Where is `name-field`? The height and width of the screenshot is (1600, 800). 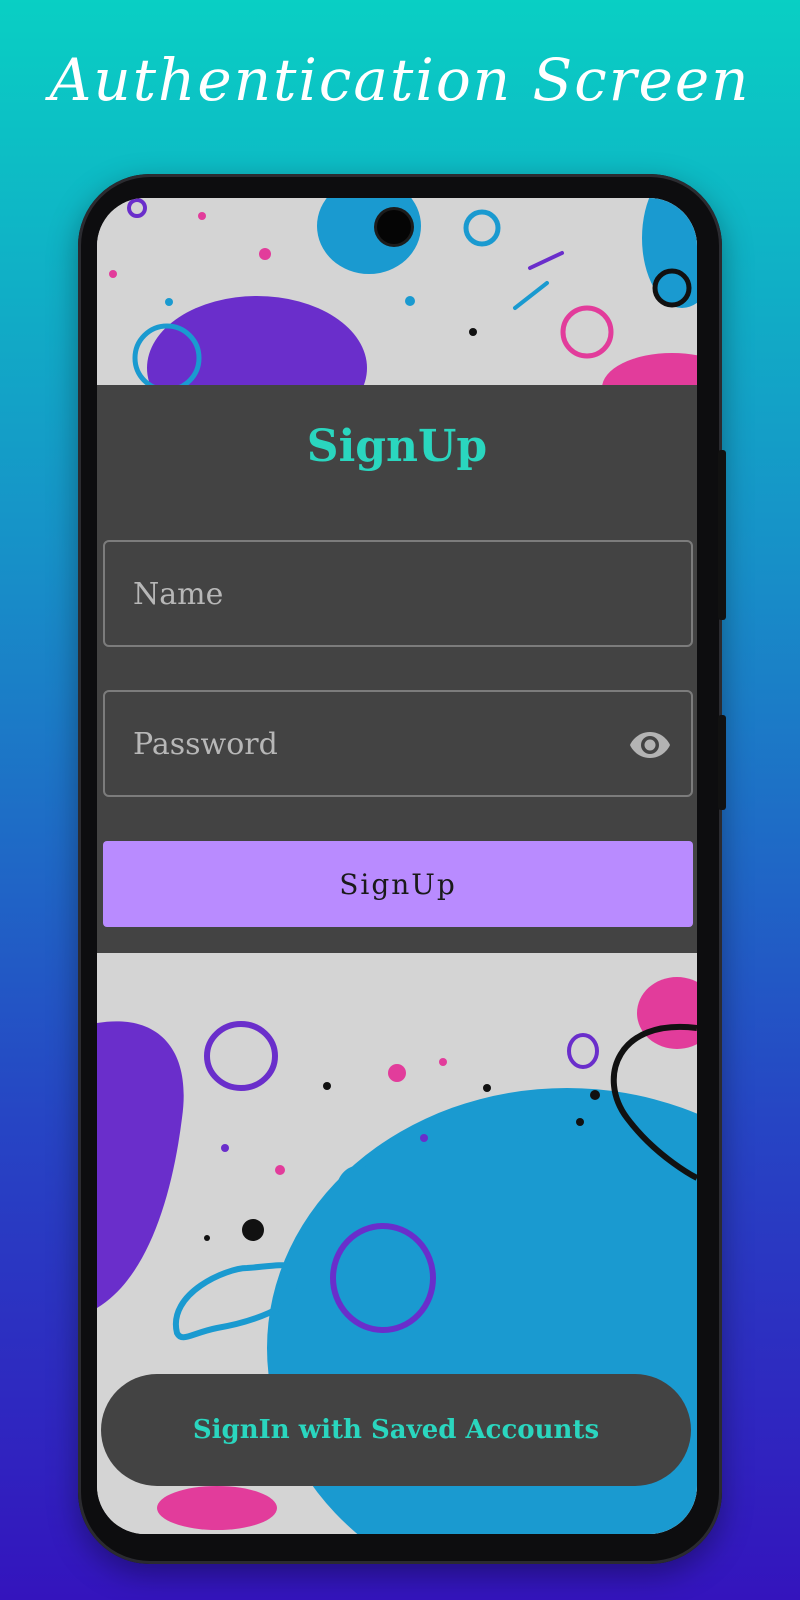 name-field is located at coordinates (398, 593).